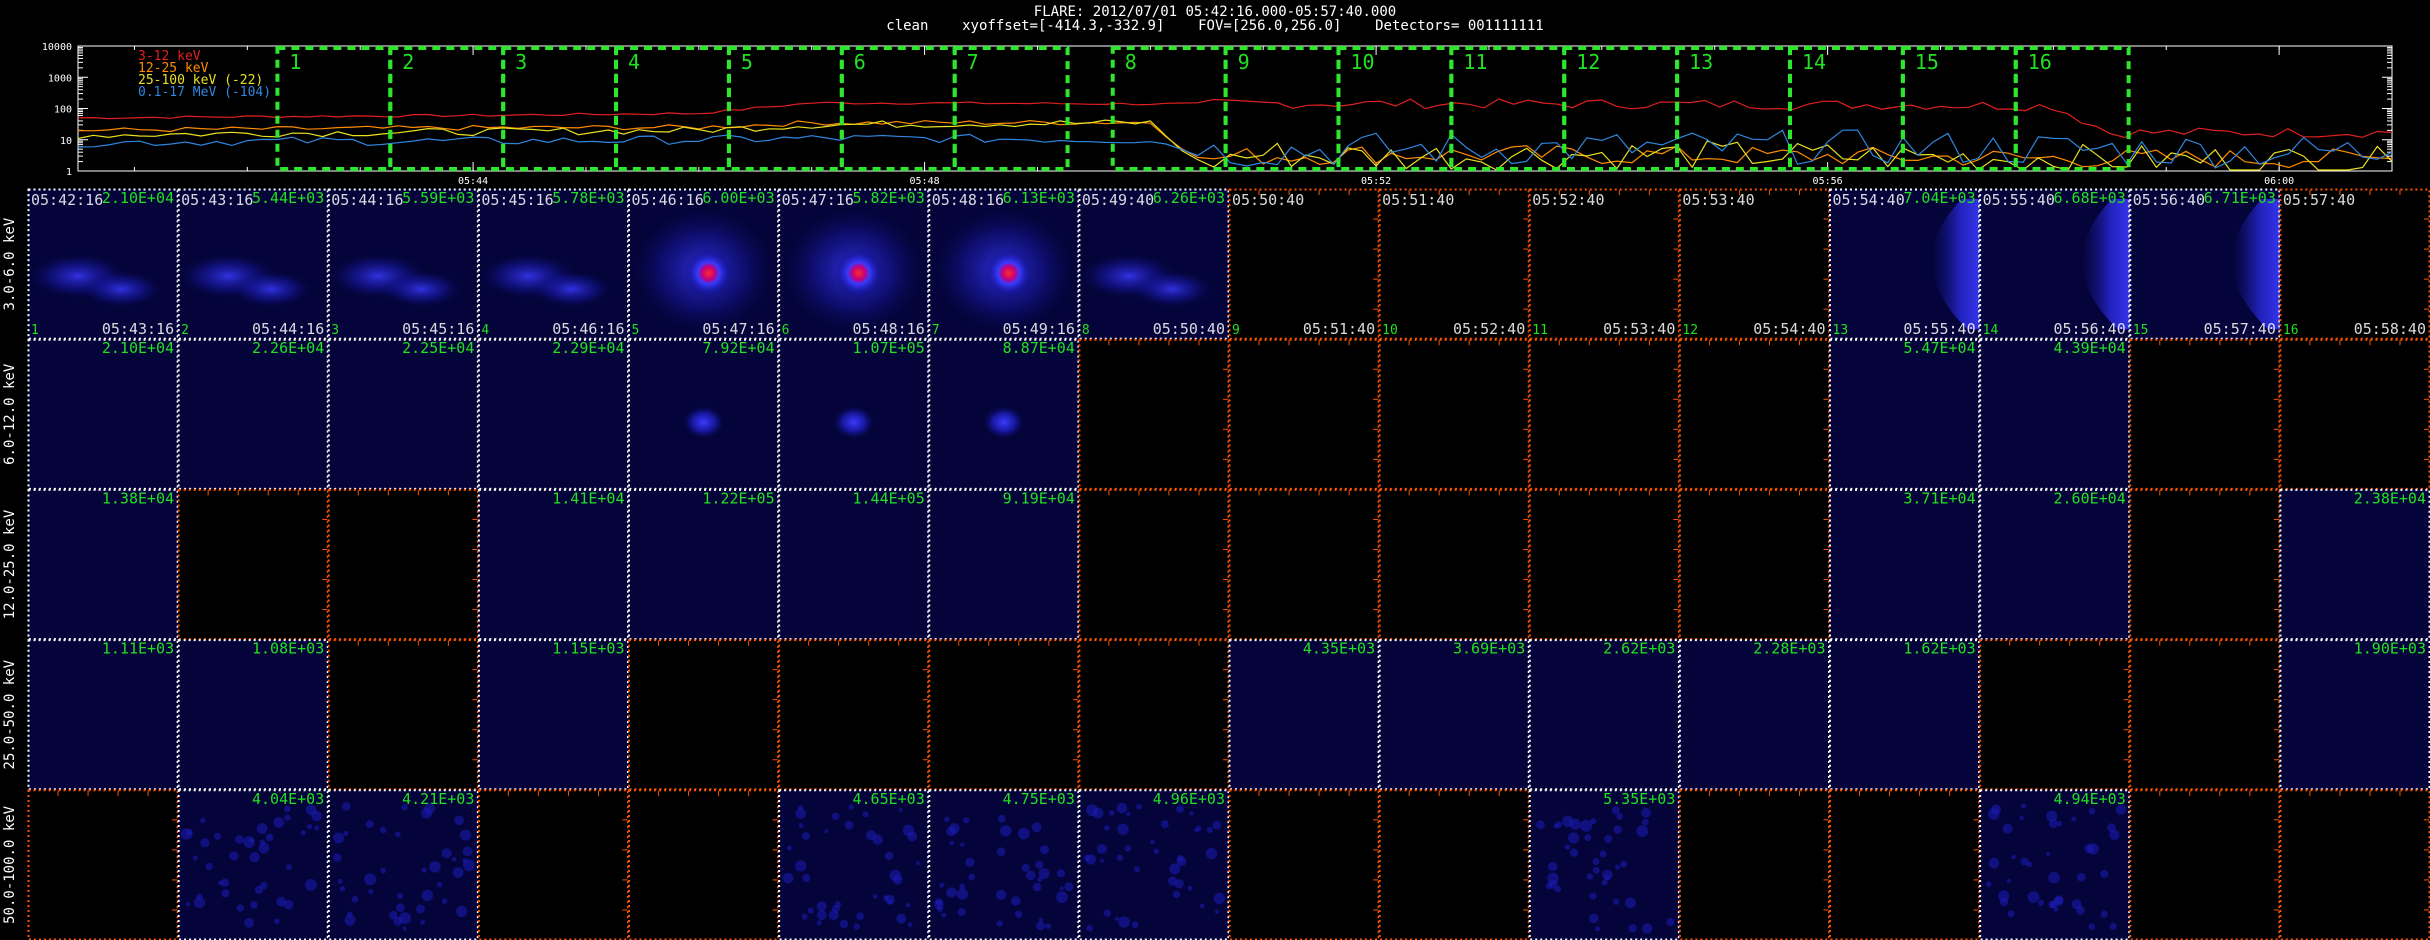 The image size is (2430, 940). What do you see at coordinates (1304, 715) in the screenshot?
I see `image-cell: 4.35E+03` at bounding box center [1304, 715].